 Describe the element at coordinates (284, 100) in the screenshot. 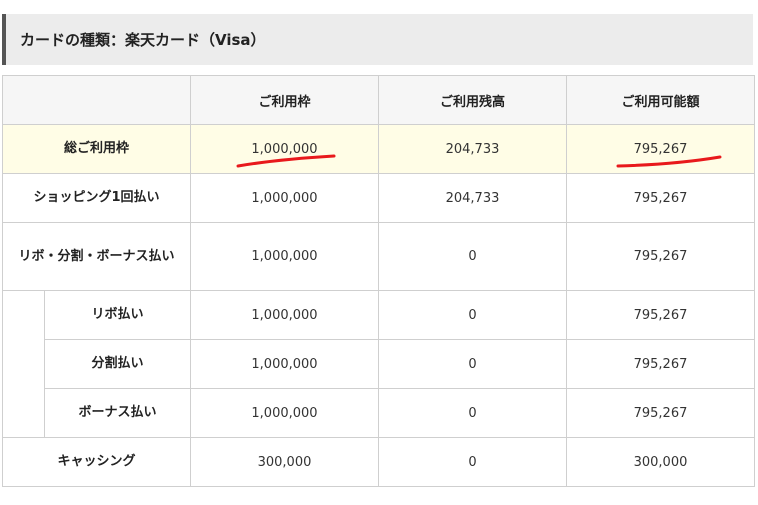

I see `header-limit: ご利用枠` at that location.